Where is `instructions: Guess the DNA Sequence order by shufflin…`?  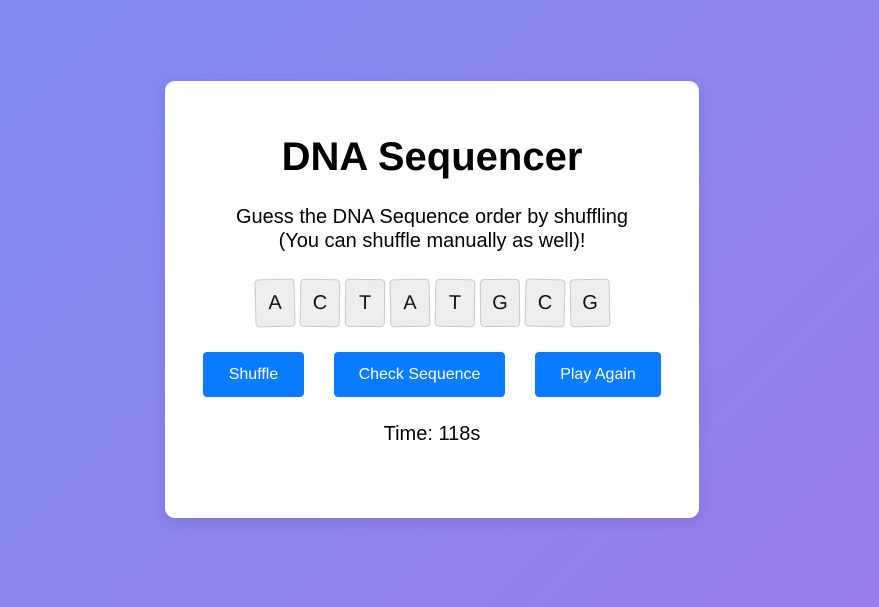 instructions: Guess the DNA Sequence order by shufflin… is located at coordinates (432, 229).